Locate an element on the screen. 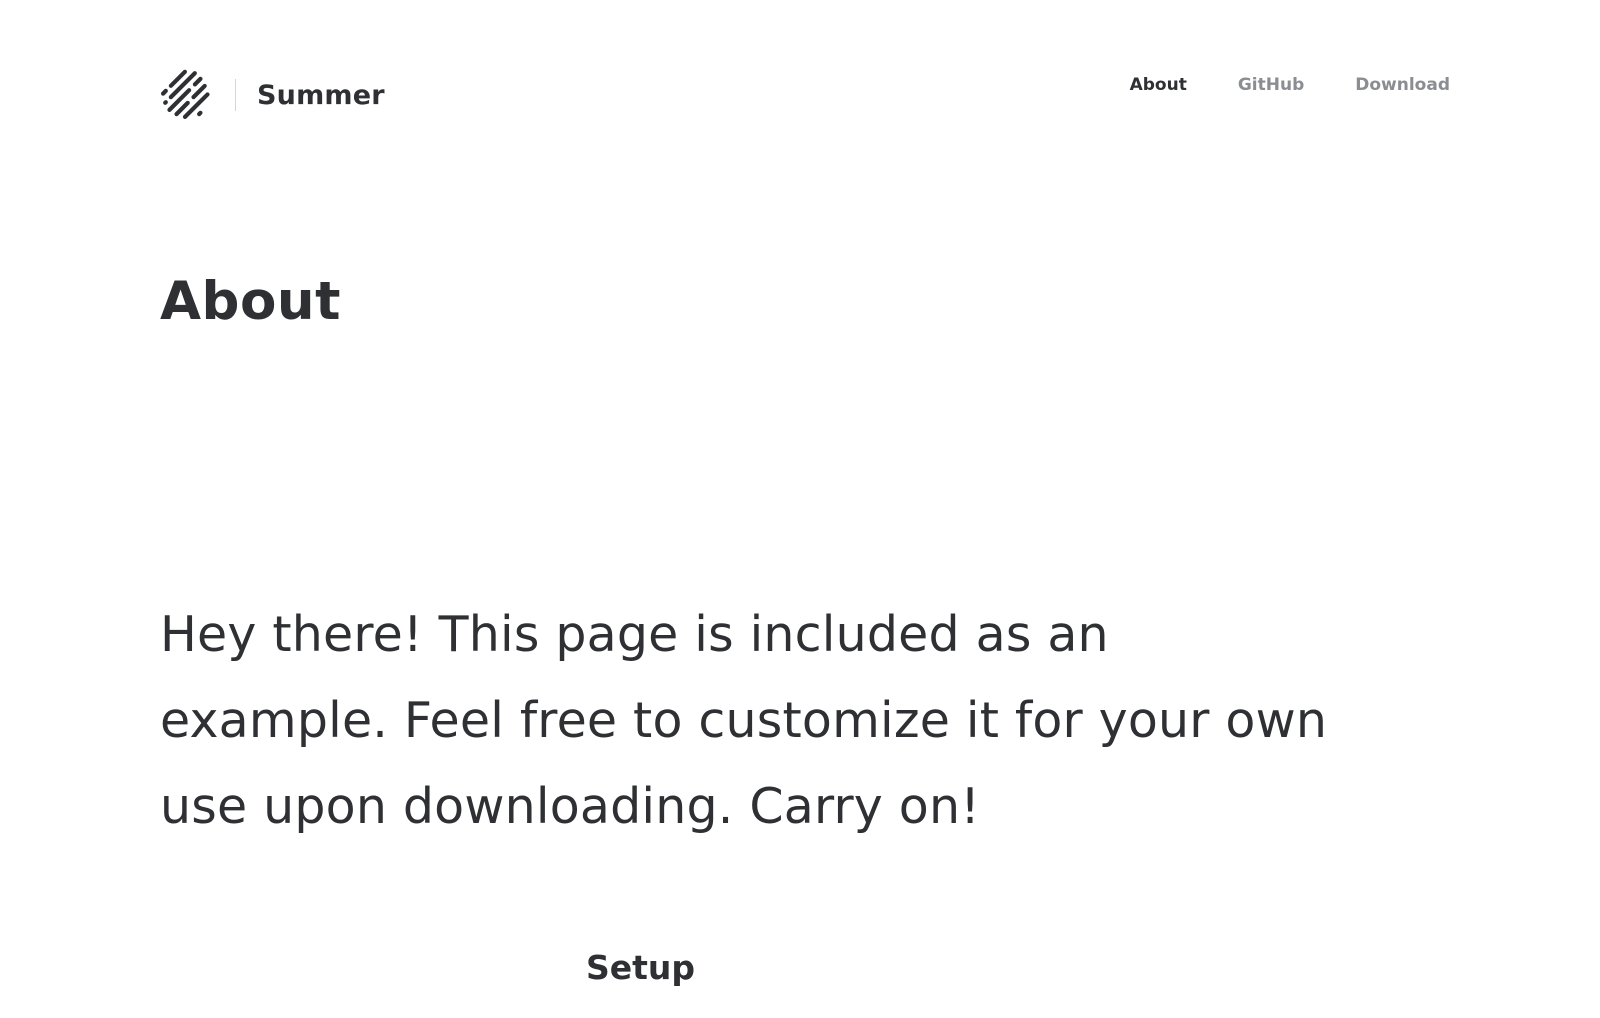 The height and width of the screenshot is (1018, 1600). nav-download-link: Download is located at coordinates (1402, 85).